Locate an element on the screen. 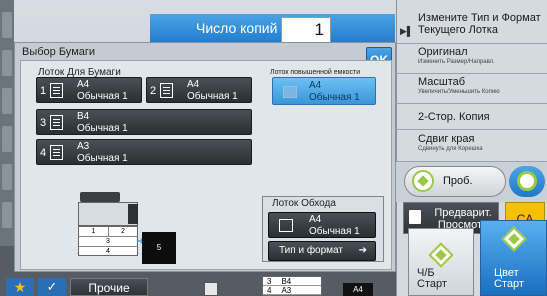 This screenshot has height=296, width=547. menu-zoom: Масштаб Увеличить/Уменьшить Копию is located at coordinates (471, 89).